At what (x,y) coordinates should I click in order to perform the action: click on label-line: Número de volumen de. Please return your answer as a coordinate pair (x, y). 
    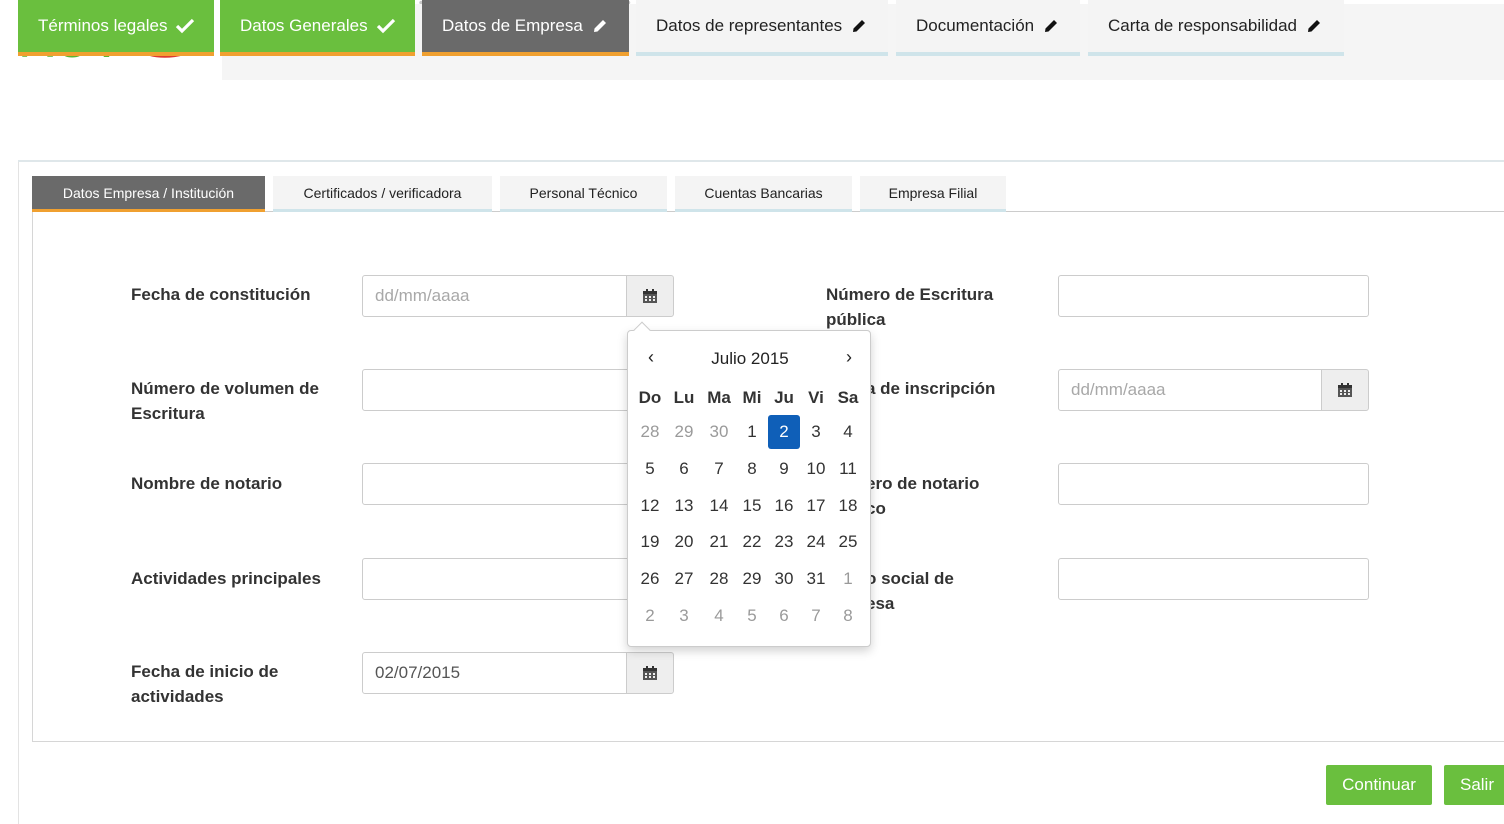
    Looking at the image, I should click on (225, 388).